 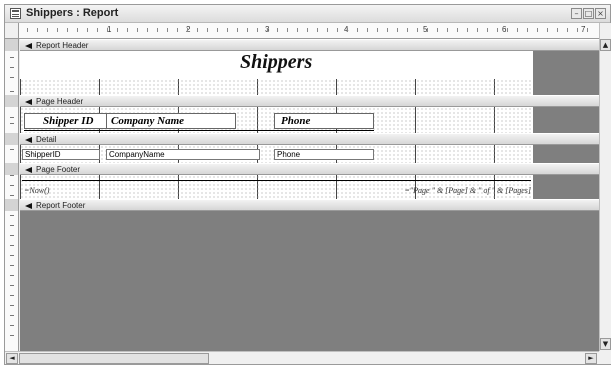 I want to click on shipper-id-field: ShipperID, so click(x=61, y=154).